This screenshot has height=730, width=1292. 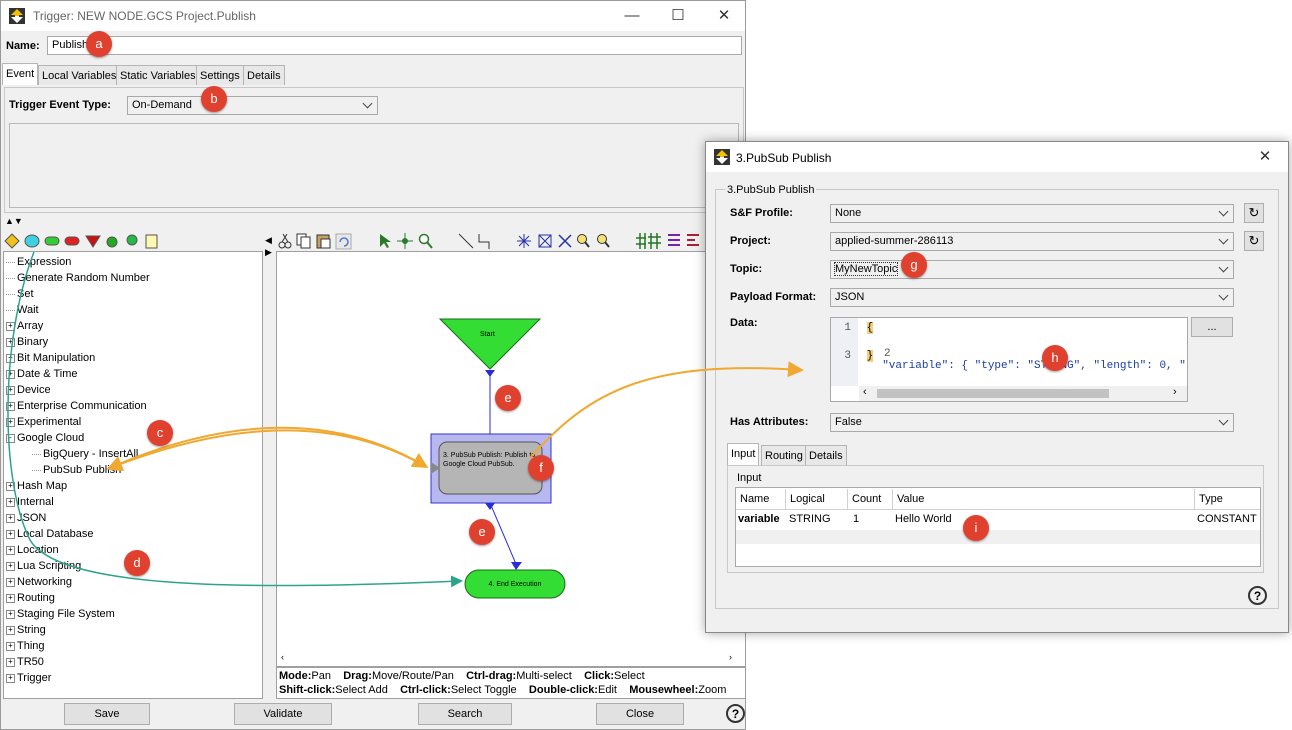 What do you see at coordinates (132, 240) in the screenshot?
I see `green-pin-icon` at bounding box center [132, 240].